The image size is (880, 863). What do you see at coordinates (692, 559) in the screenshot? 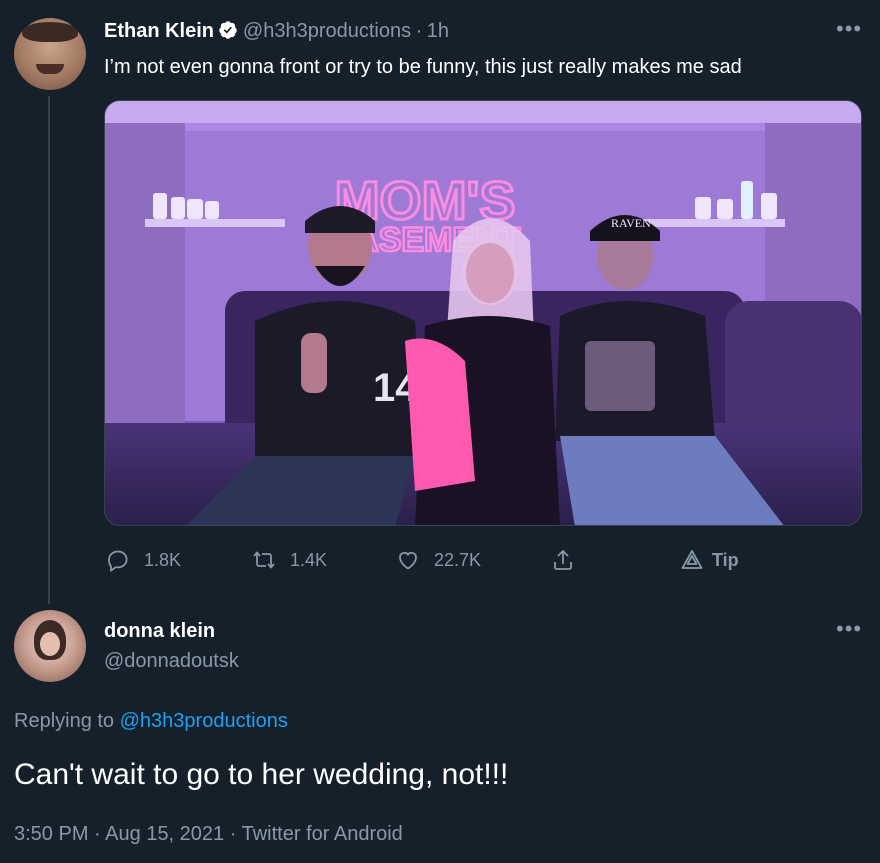
I see `tip-icon` at bounding box center [692, 559].